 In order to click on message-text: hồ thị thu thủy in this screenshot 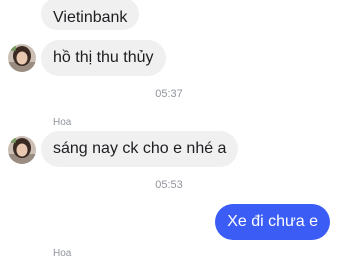, I will do `click(103, 57)`.